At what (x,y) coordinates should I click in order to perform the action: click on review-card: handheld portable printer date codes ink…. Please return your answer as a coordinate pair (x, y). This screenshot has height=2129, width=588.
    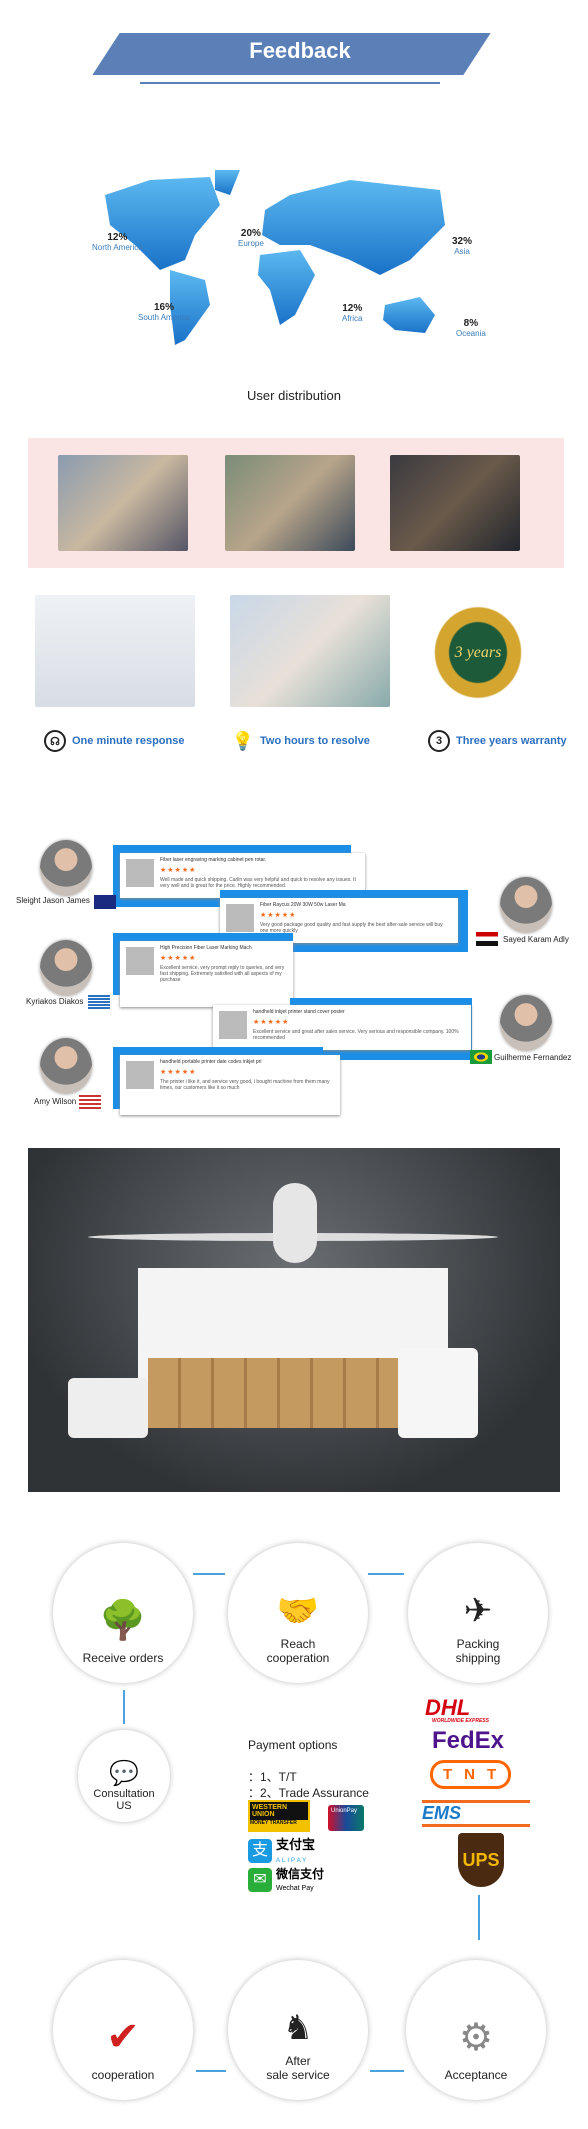
    Looking at the image, I should click on (230, 1085).